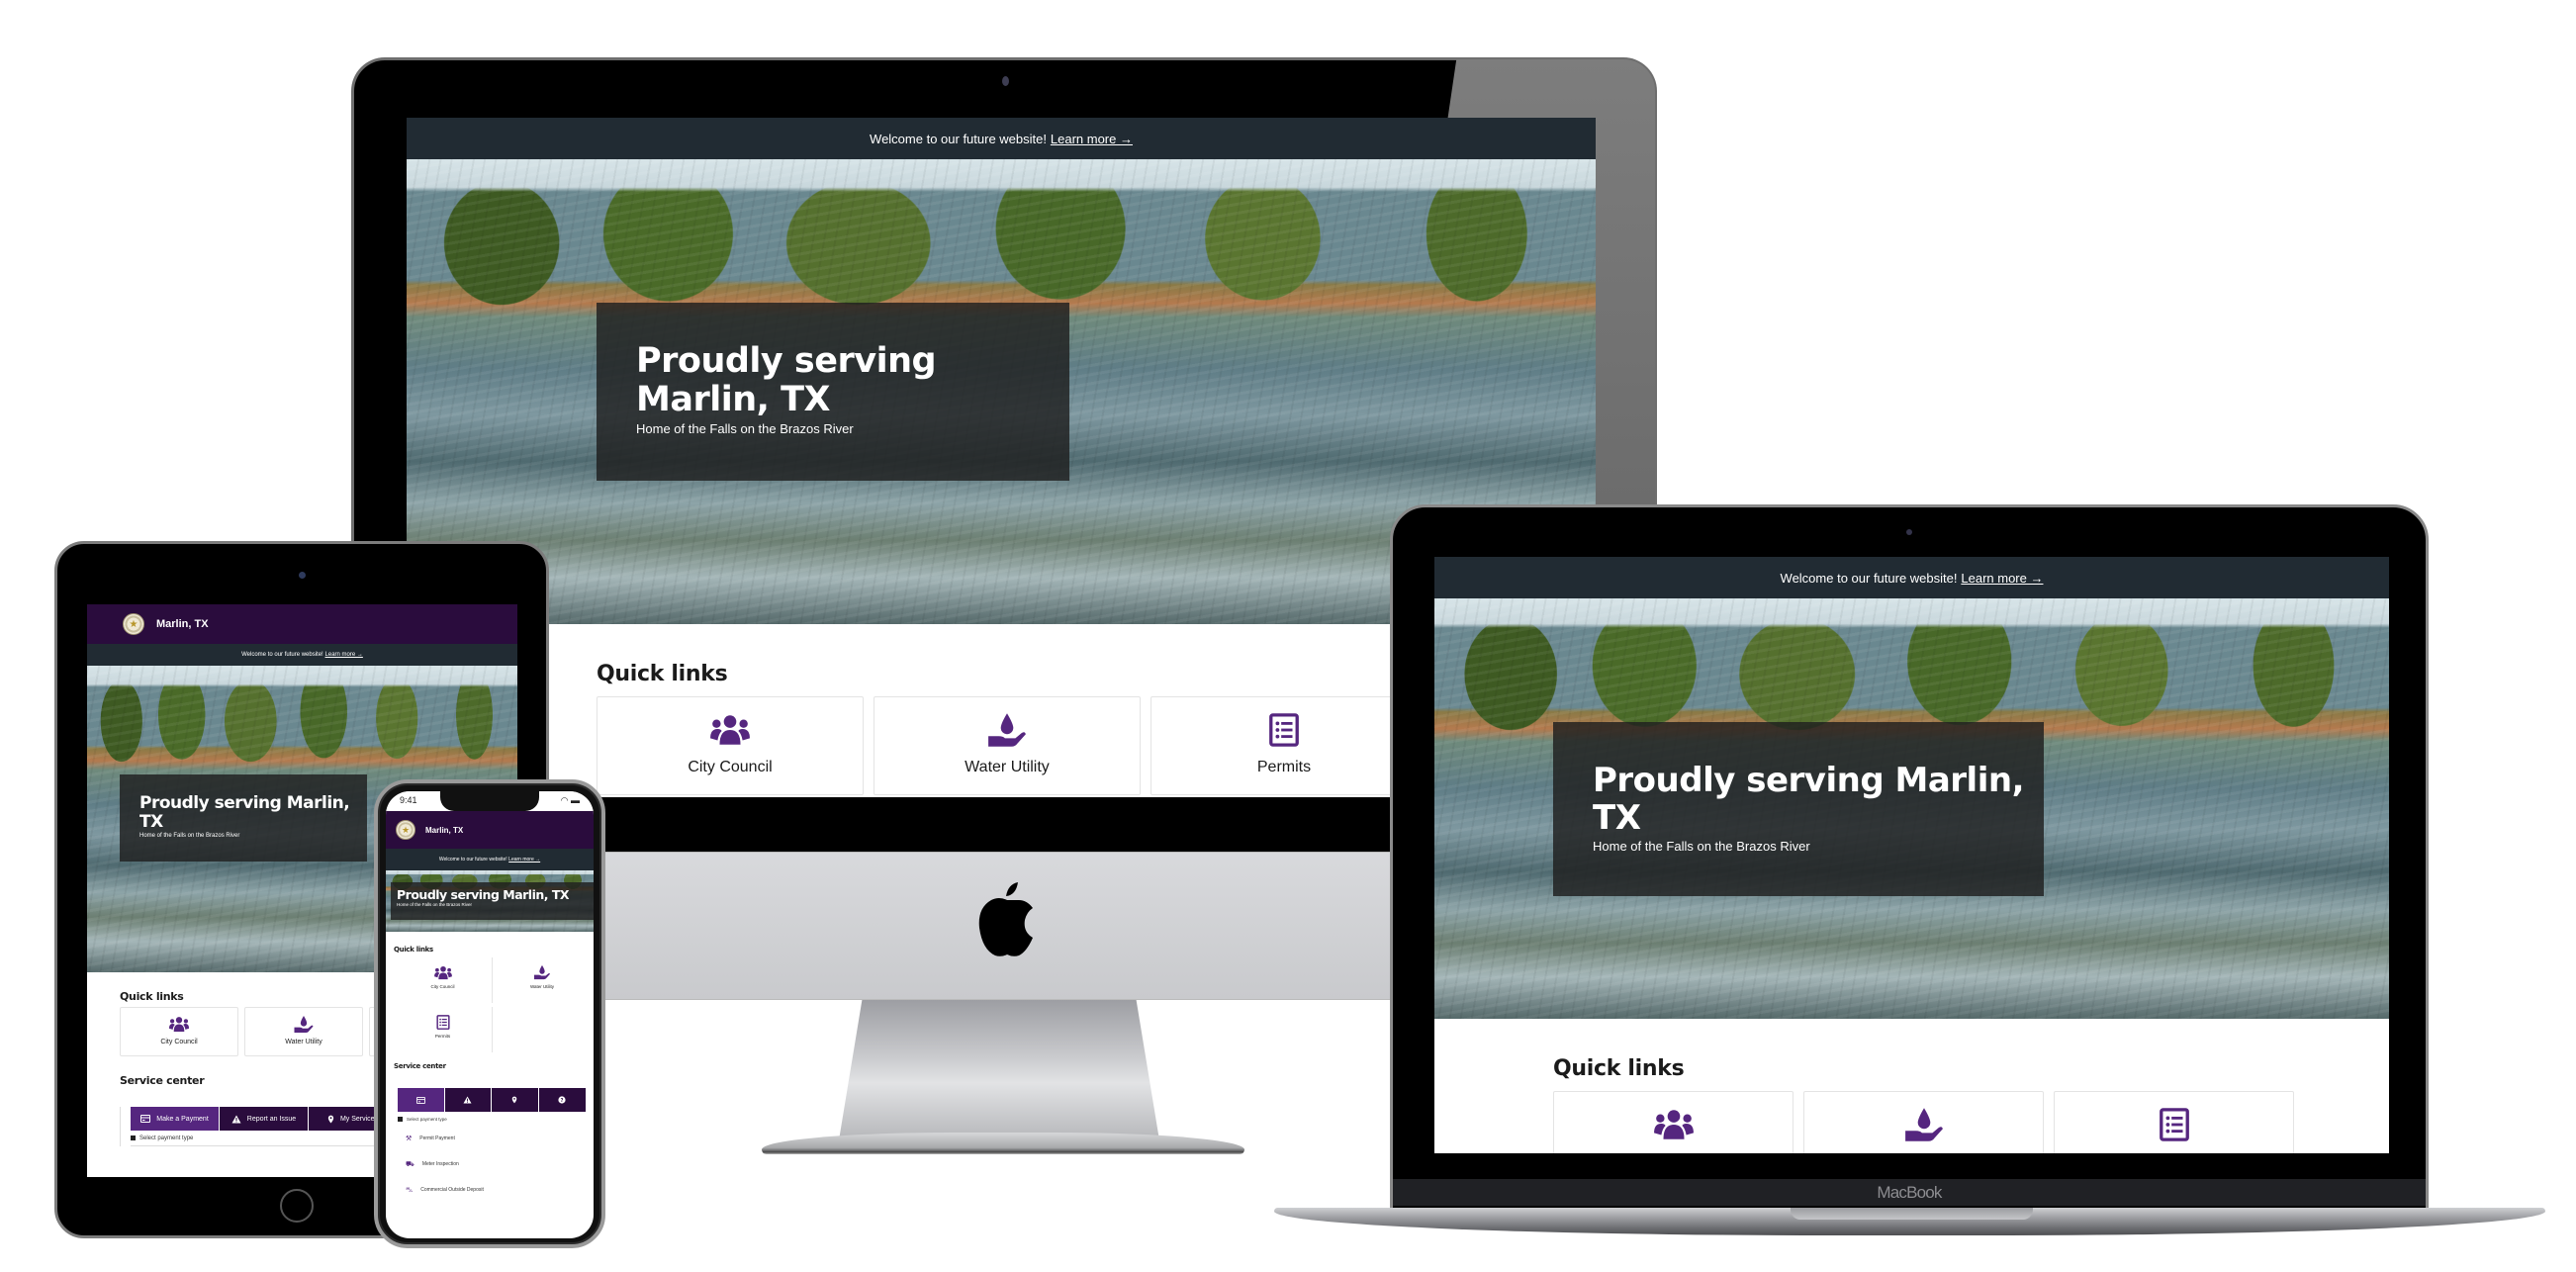 Image resolution: width=2576 pixels, height=1272 pixels. I want to click on wifi-battery-icon: ◠ ▬, so click(570, 800).